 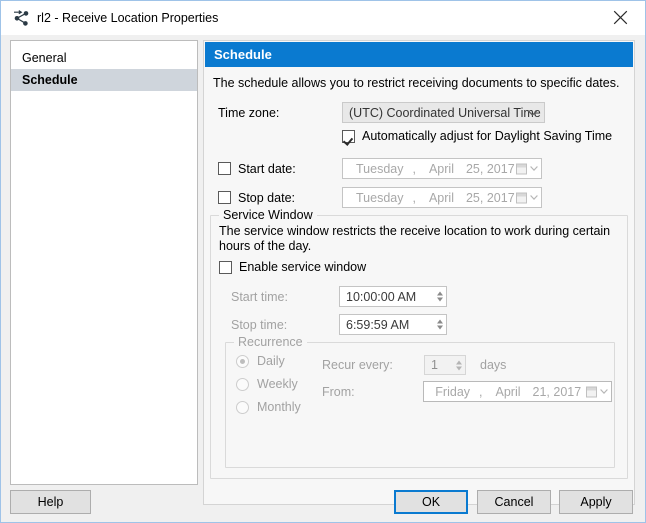 I want to click on recurrence-from-month: April, so click(x=508, y=391).